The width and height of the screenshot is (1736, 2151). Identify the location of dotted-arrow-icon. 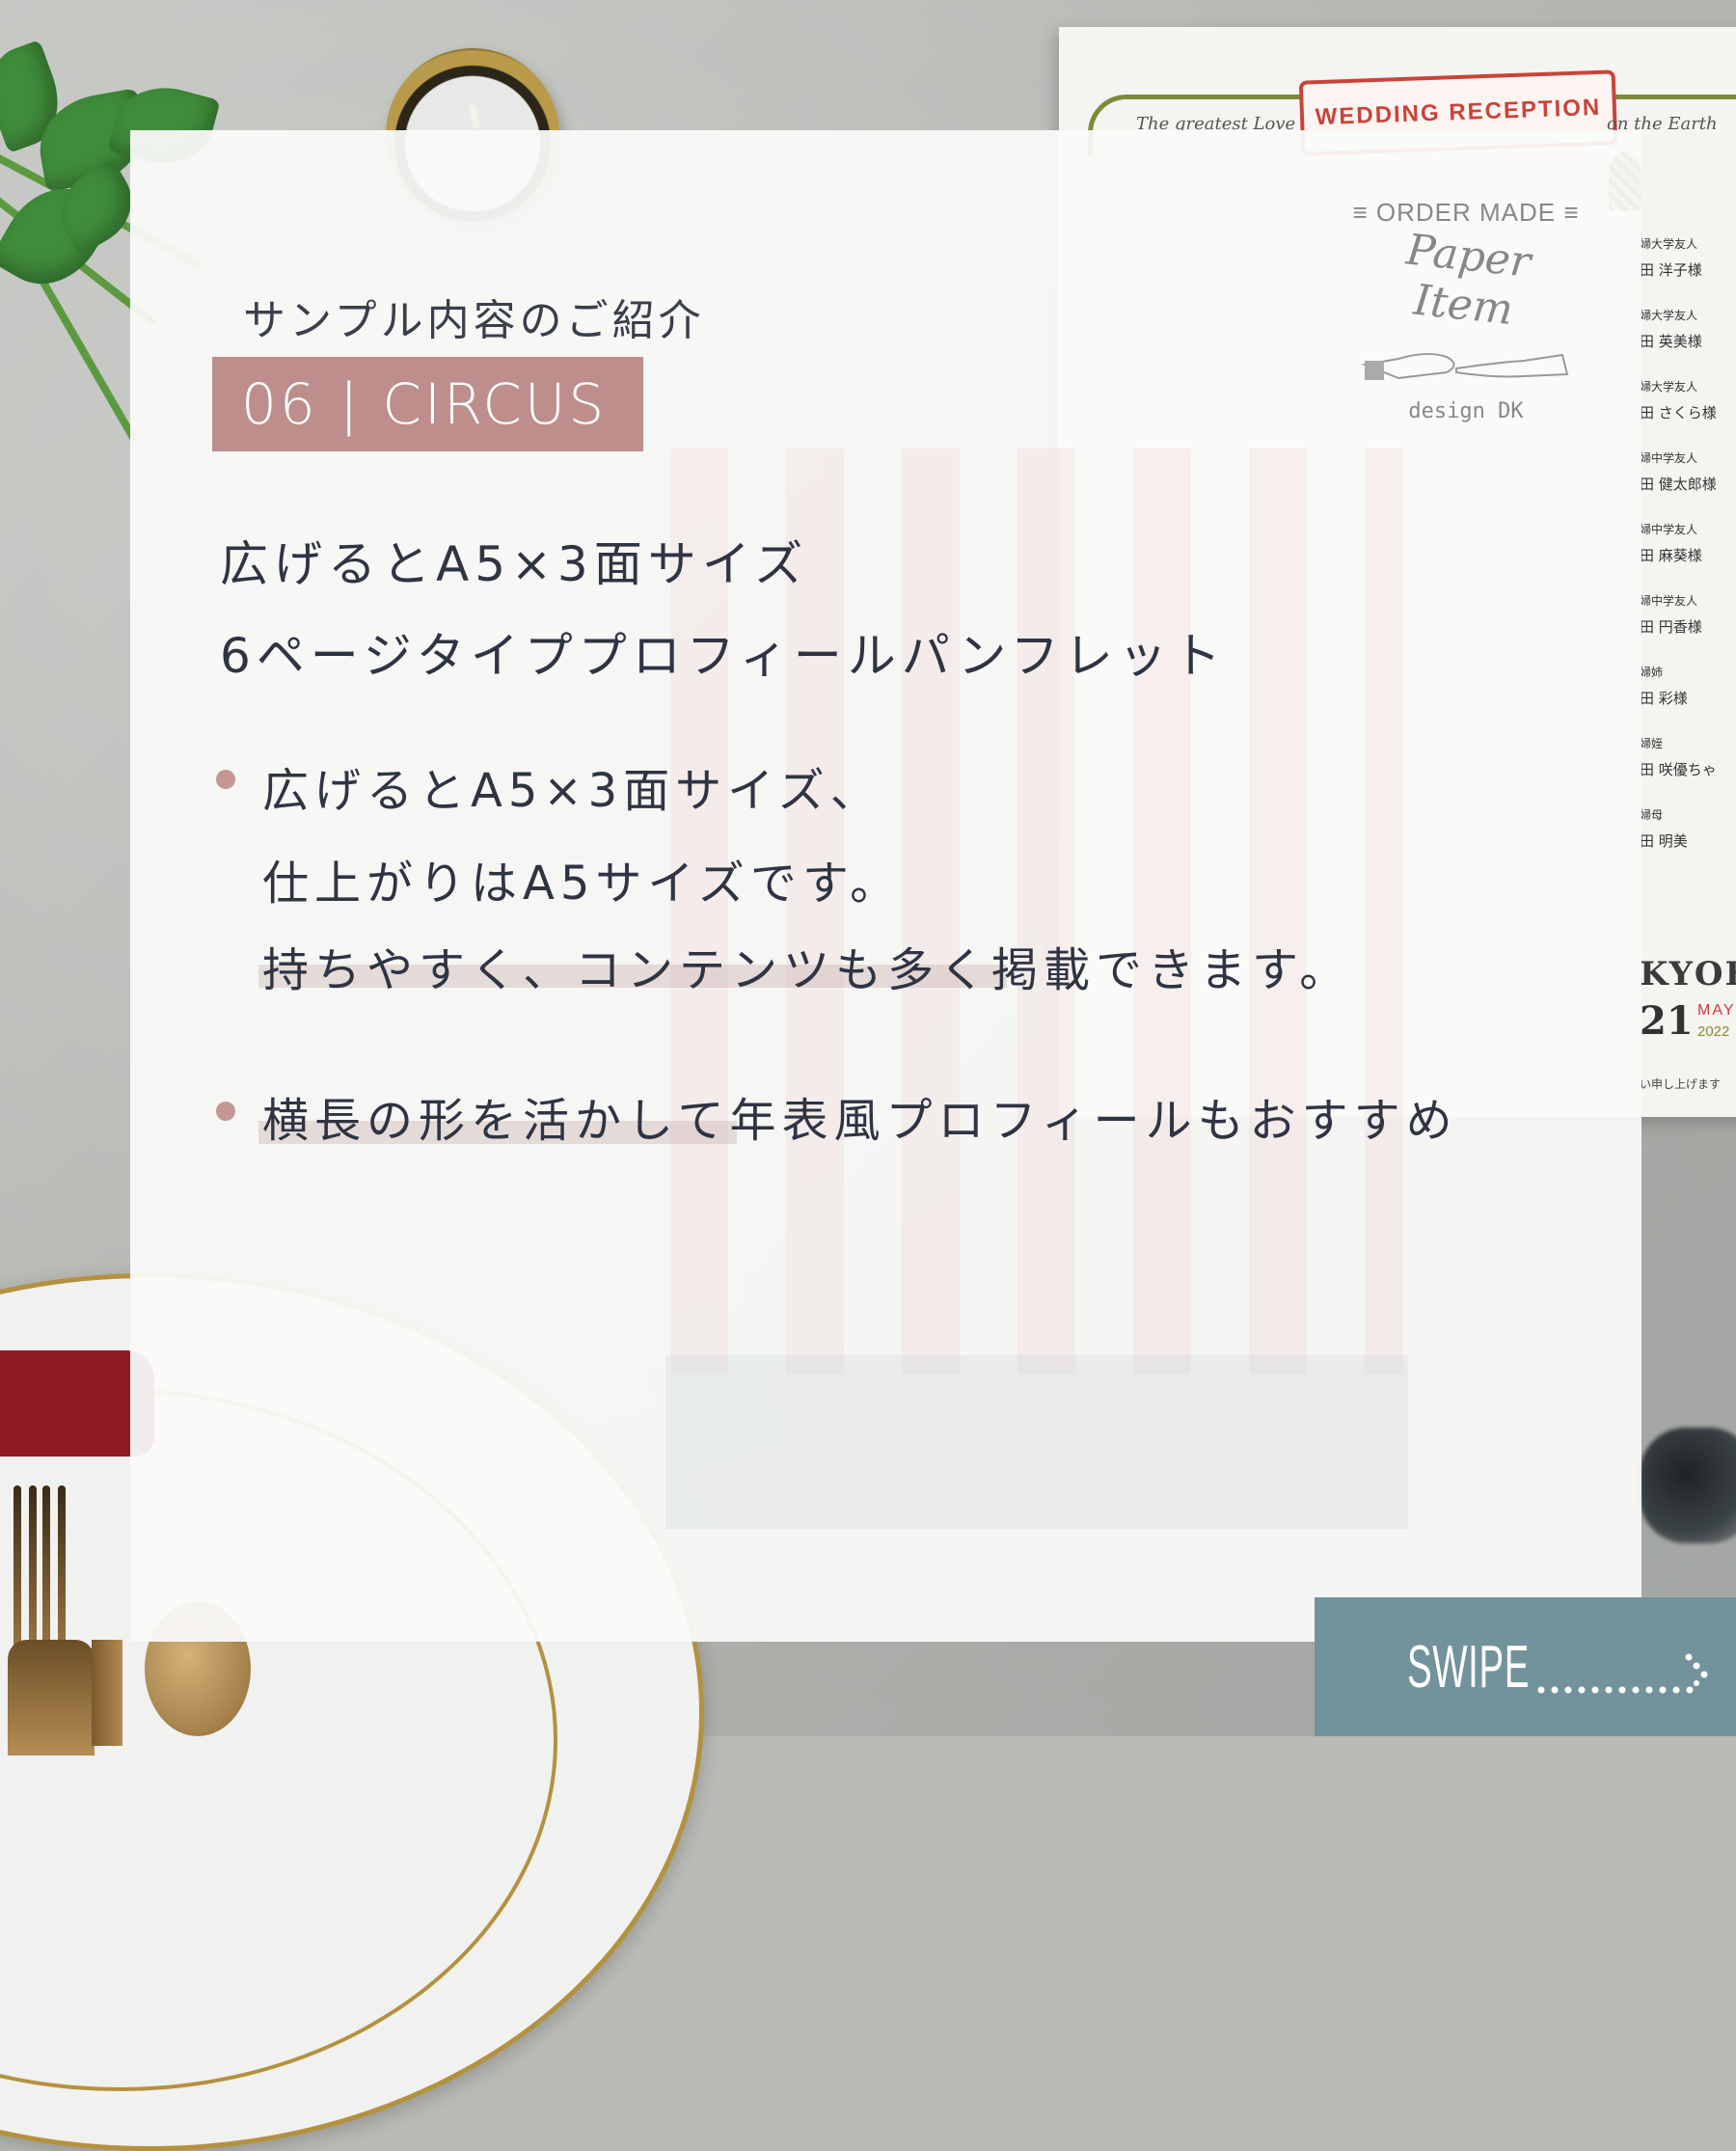
(1622, 1674).